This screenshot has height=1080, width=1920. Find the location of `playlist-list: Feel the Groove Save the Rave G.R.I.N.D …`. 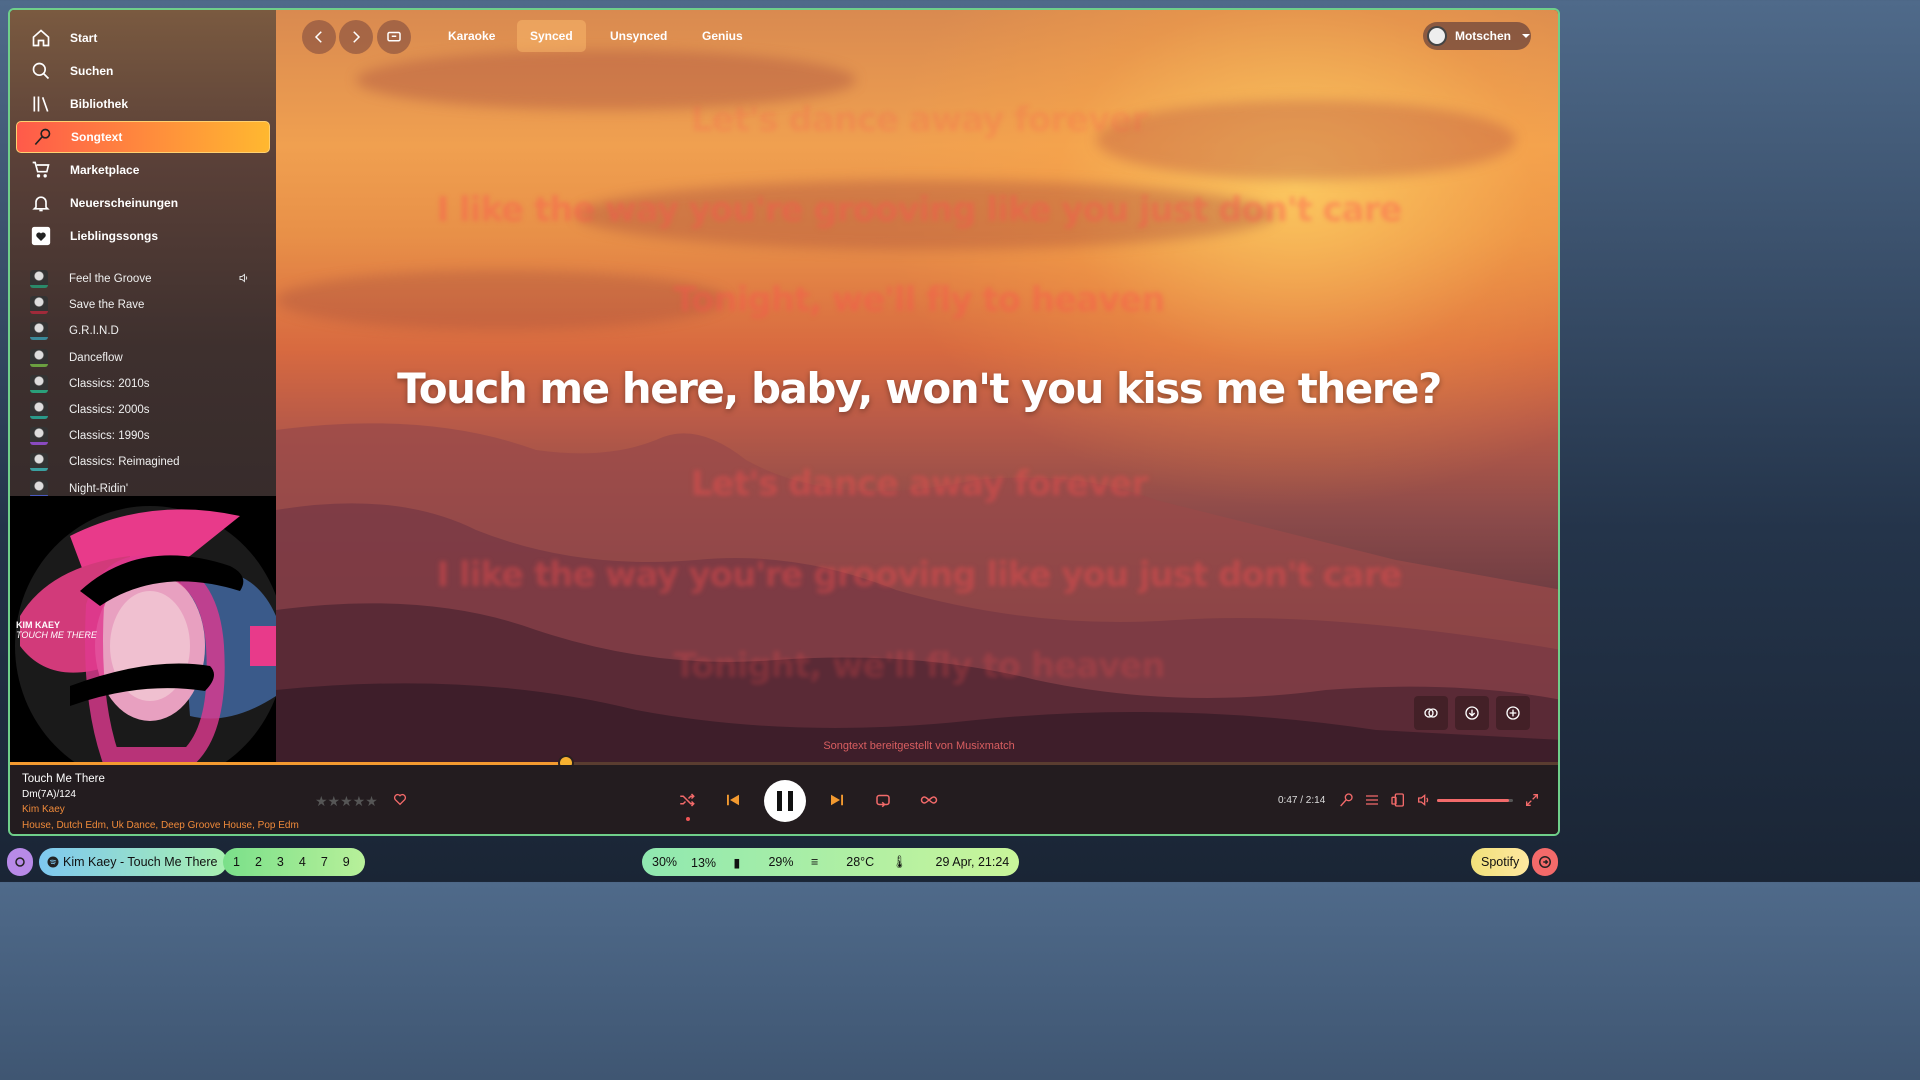

playlist-list: Feel the Groove Save the Rave G.R.I.N.D … is located at coordinates (143, 384).